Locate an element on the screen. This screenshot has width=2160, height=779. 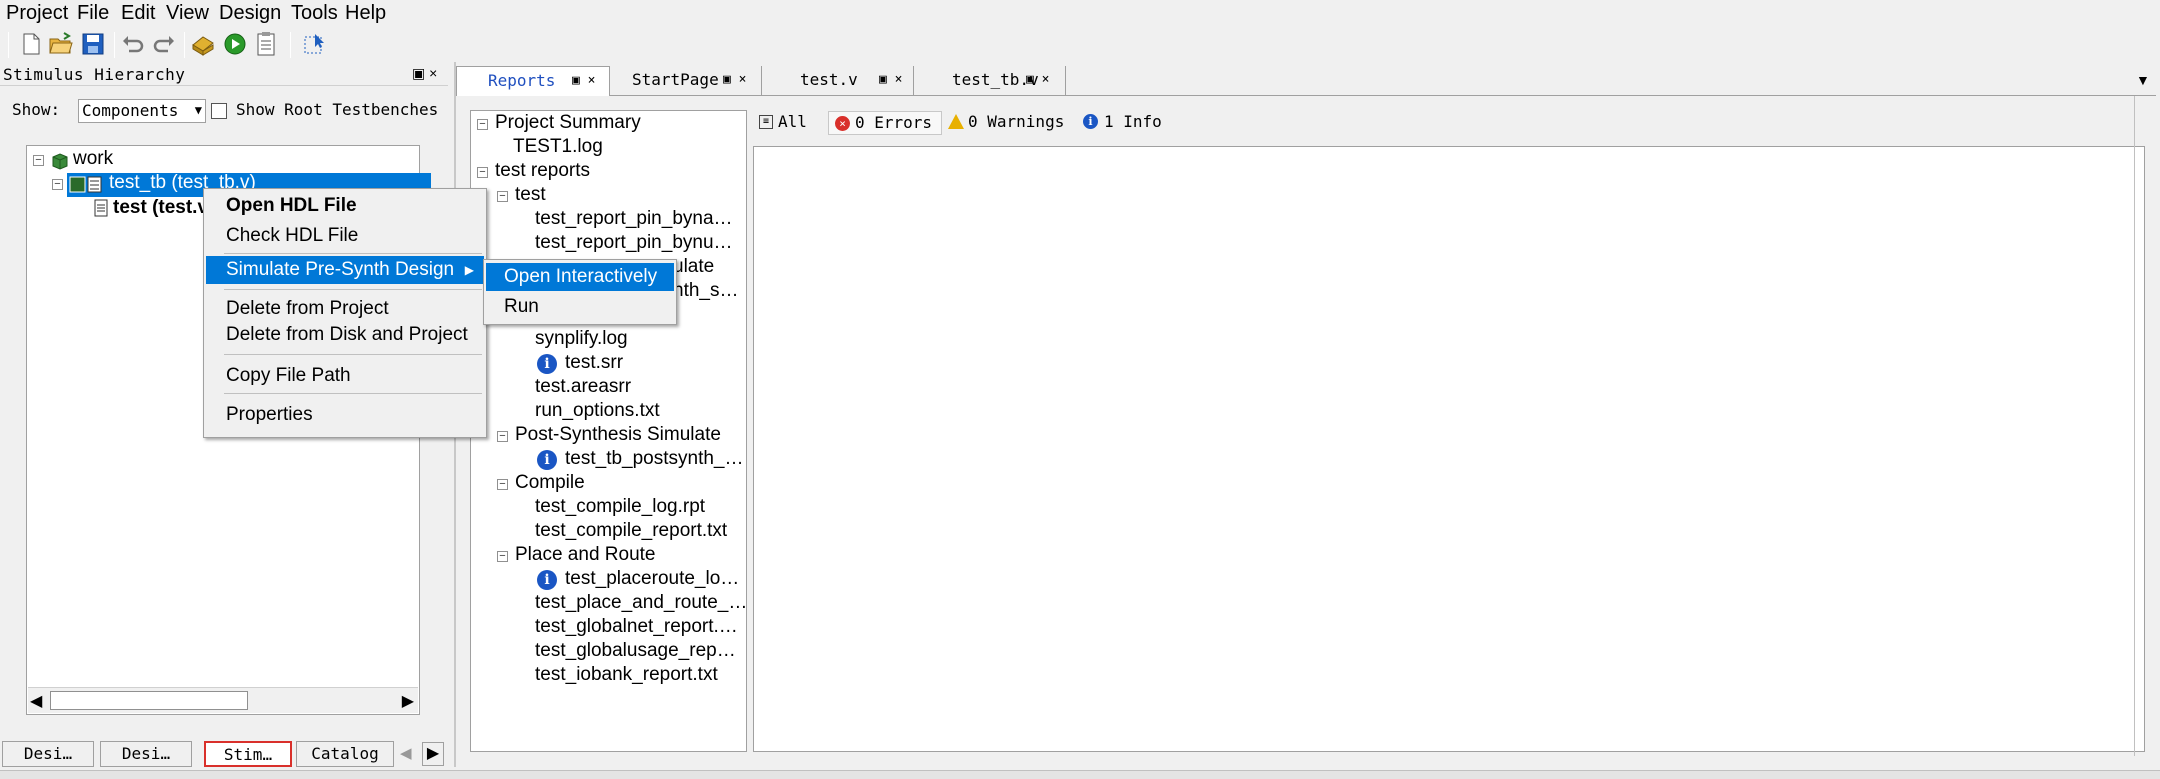
menu-open-interactively: Open Interactively is located at coordinates (580, 277).